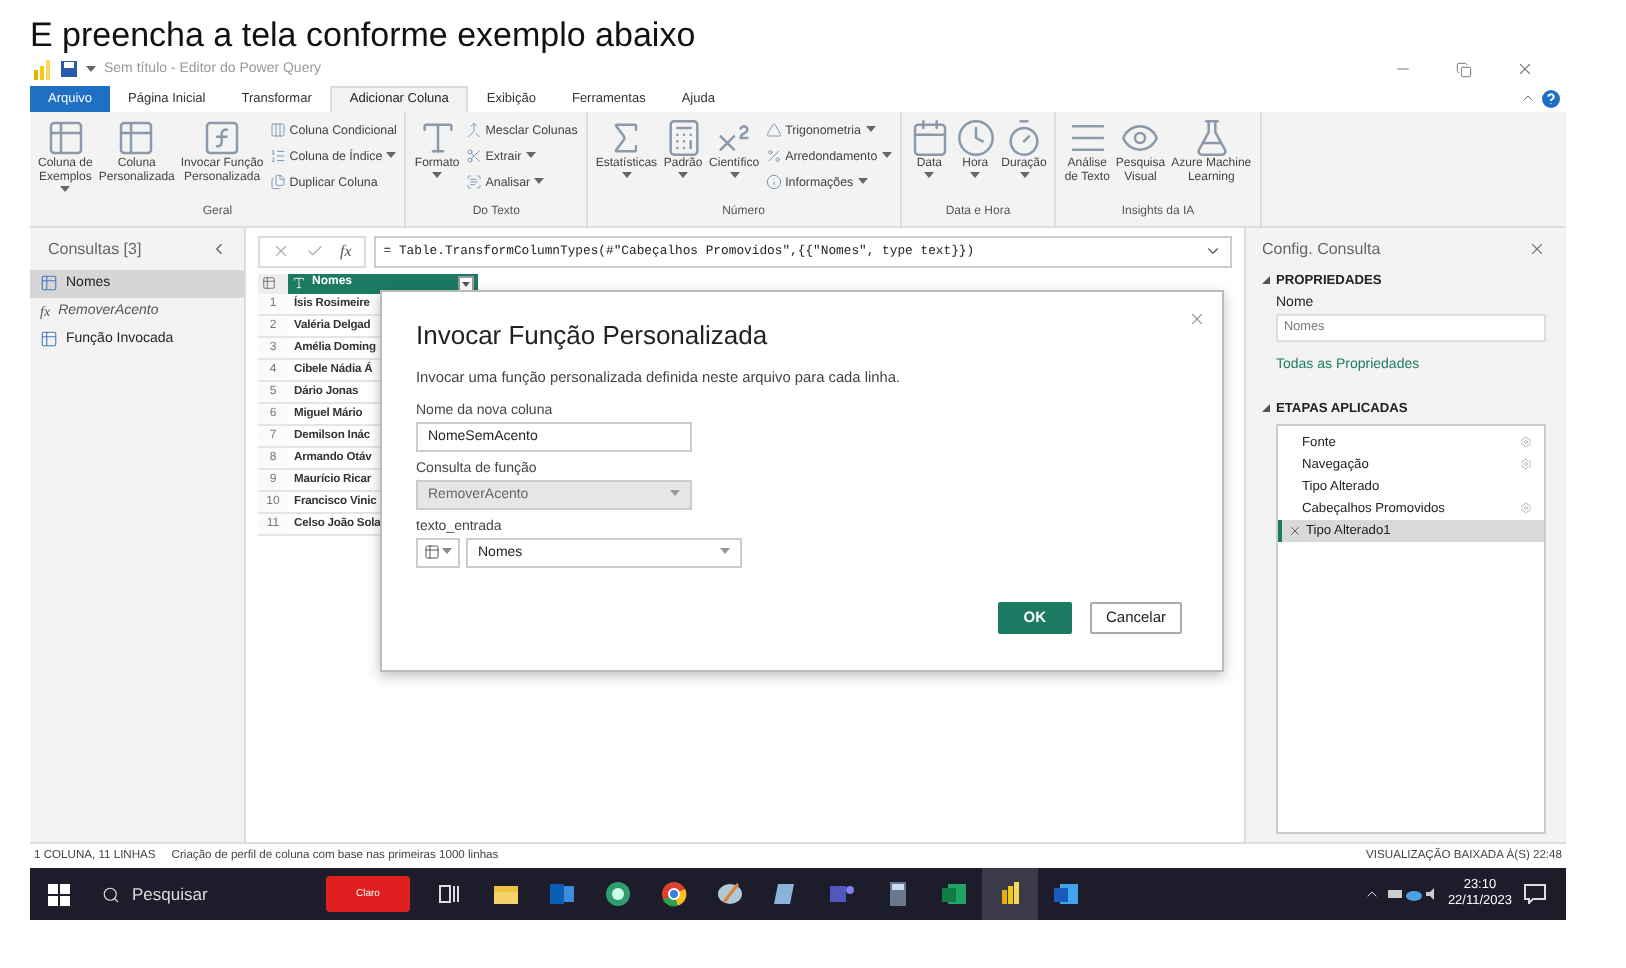 Image resolution: width=1626 pixels, height=968 pixels. Describe the element at coordinates (1551, 98) in the screenshot. I see `help-icon` at that location.